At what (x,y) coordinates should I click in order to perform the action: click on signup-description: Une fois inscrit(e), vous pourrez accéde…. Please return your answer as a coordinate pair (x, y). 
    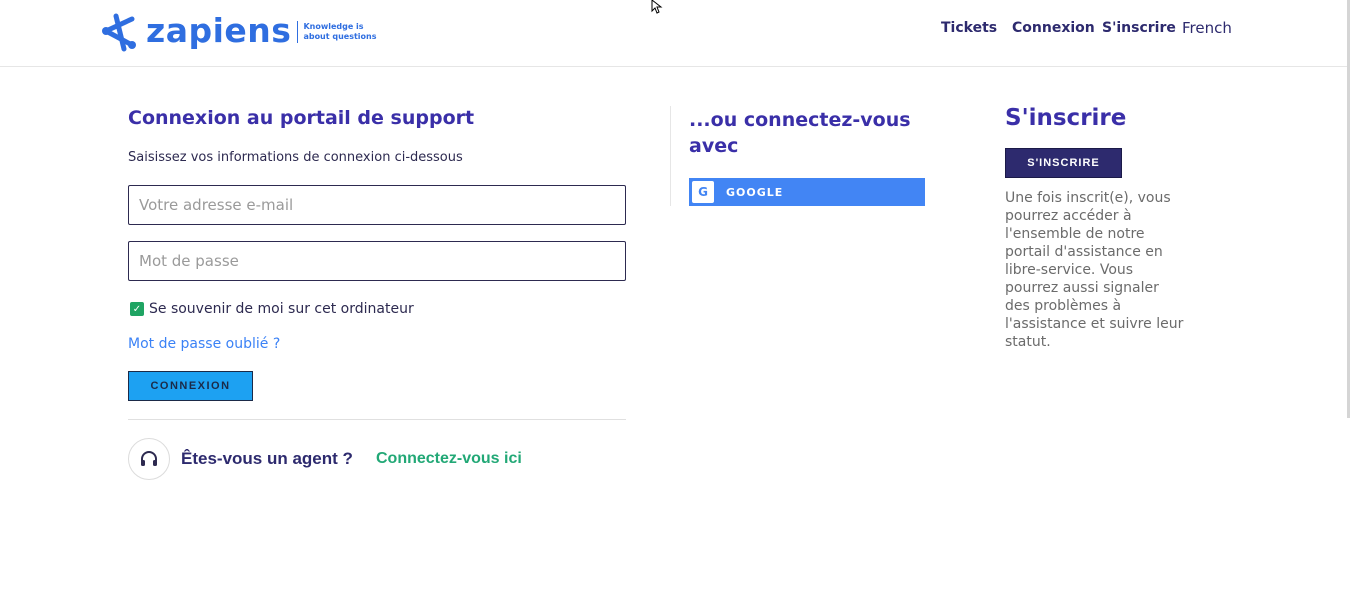
    Looking at the image, I should click on (1094, 270).